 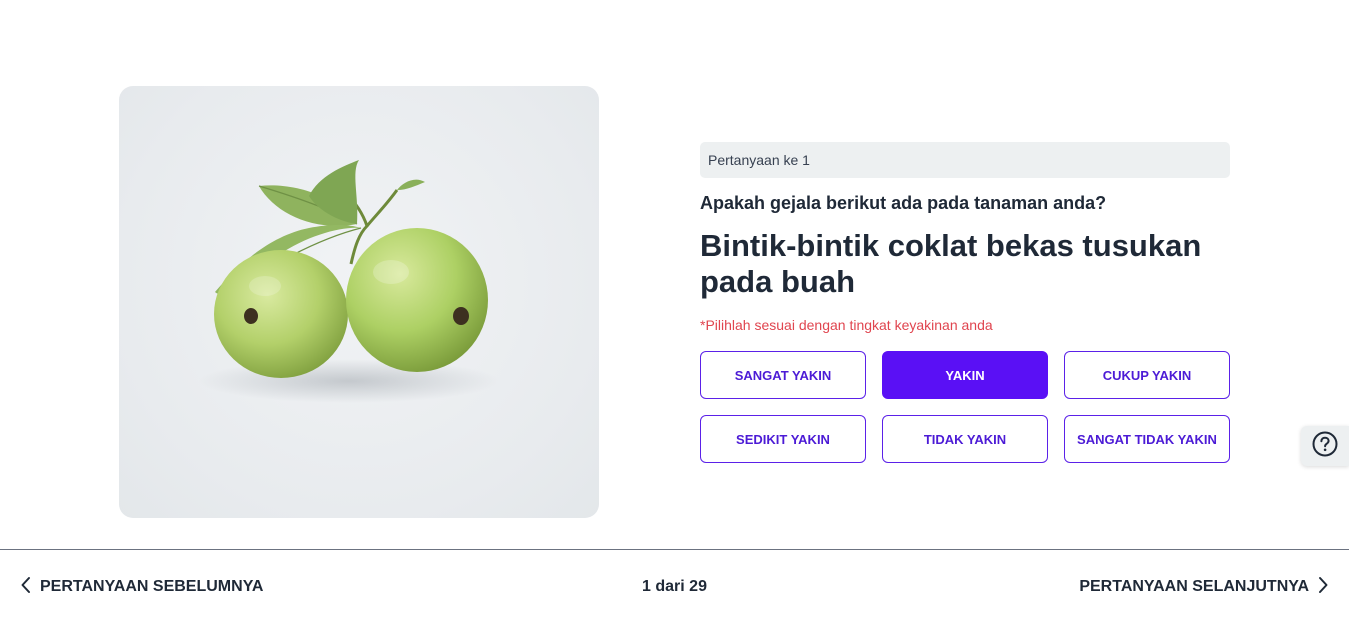 I want to click on next-question-button: PERTANYAAN SELANJUTNYA, so click(x=1204, y=587).